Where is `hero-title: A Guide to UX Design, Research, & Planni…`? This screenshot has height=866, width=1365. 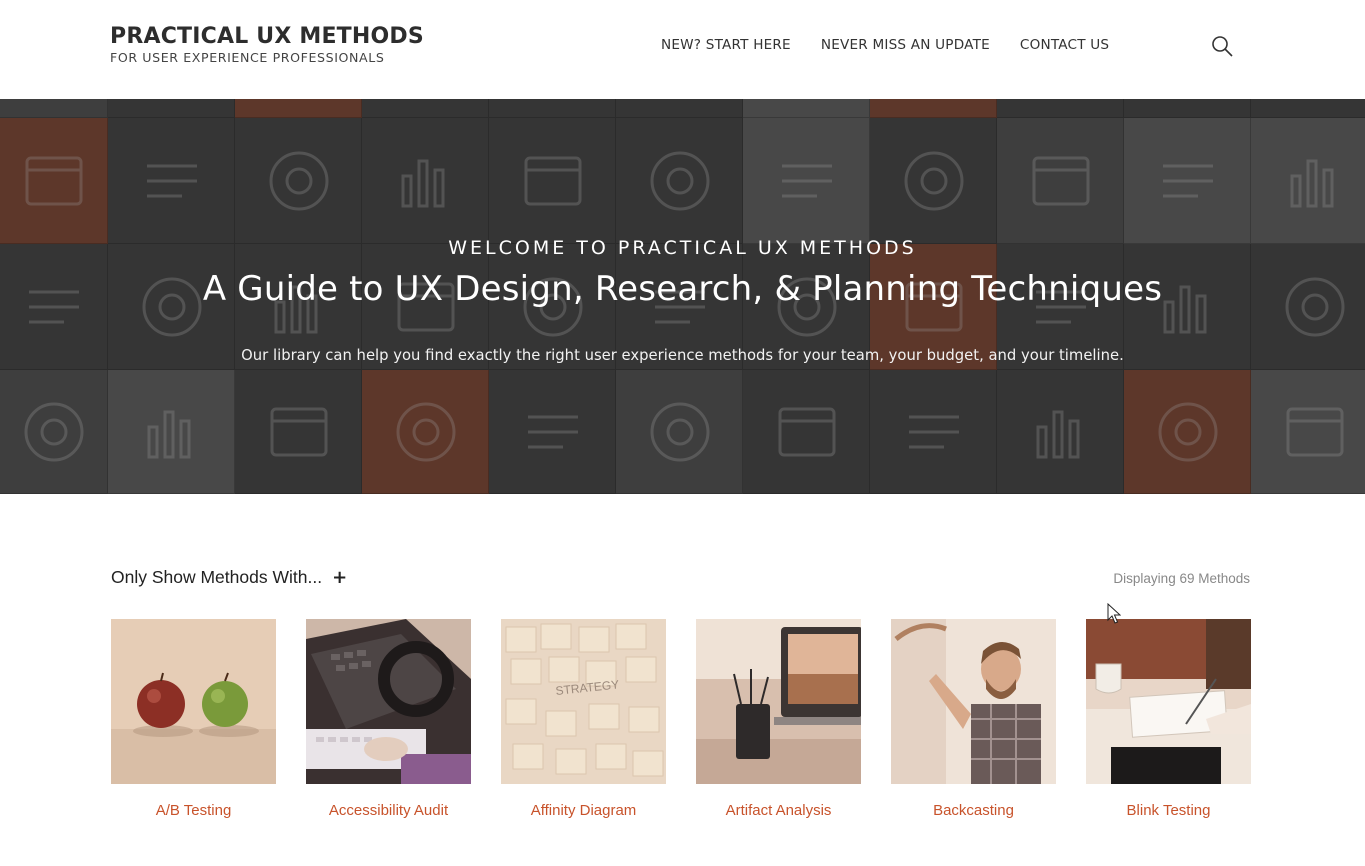 hero-title: A Guide to UX Design, Research, & Planni… is located at coordinates (682, 289).